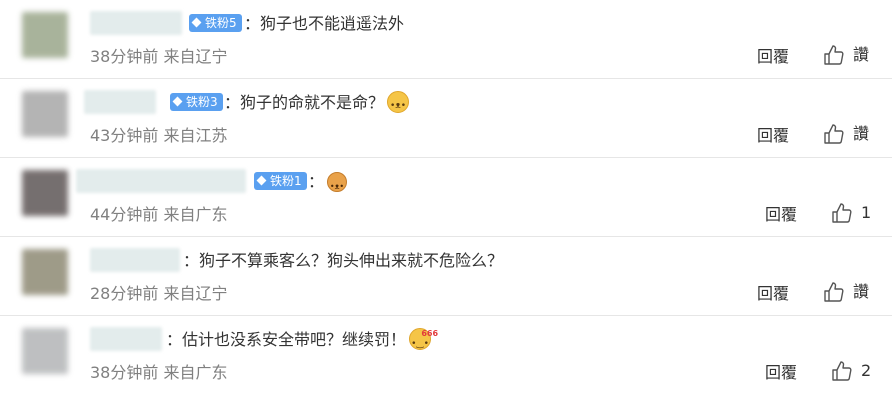 The width and height of the screenshot is (892, 400). I want to click on fan-badge: 铁粉3, so click(196, 102).